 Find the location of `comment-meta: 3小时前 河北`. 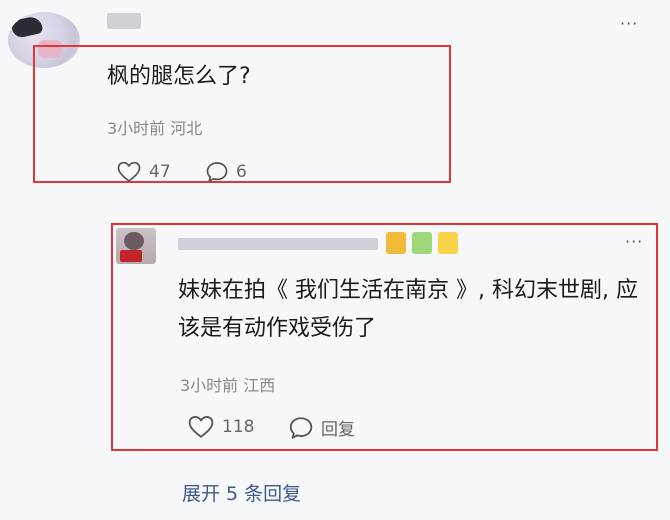

comment-meta: 3小时前 河北 is located at coordinates (155, 128).